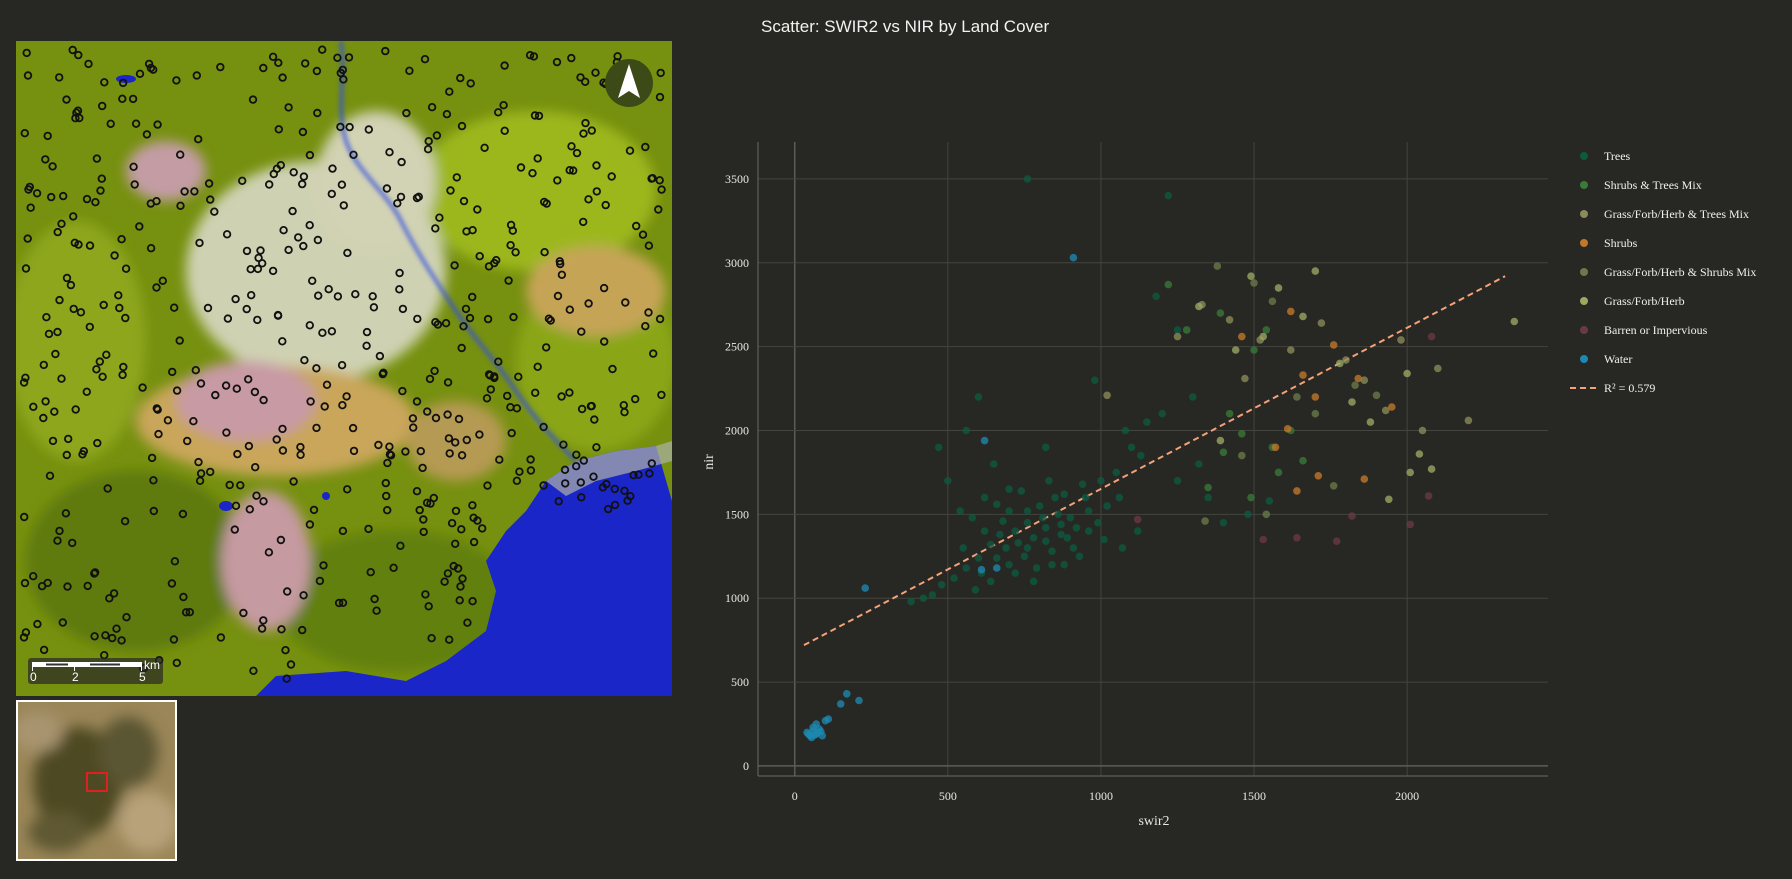 The width and height of the screenshot is (1792, 879). Describe the element at coordinates (96, 780) in the screenshot. I see `locator-inset-map` at that location.